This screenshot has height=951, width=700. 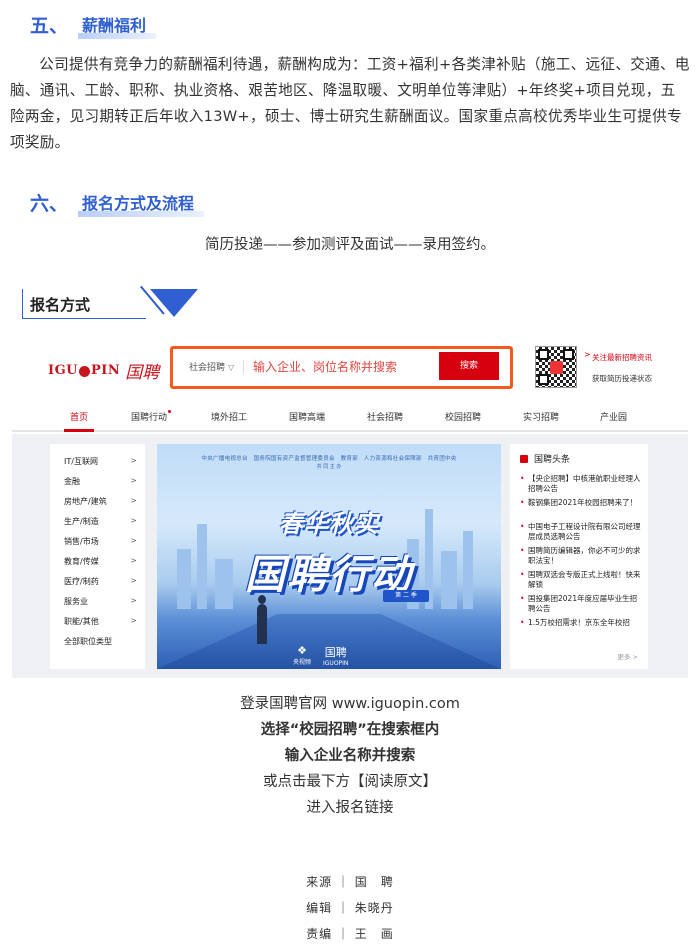 What do you see at coordinates (581, 579) in the screenshot?
I see `news-item: 国聘双选会专版正式上线啦！快来解锁` at bounding box center [581, 579].